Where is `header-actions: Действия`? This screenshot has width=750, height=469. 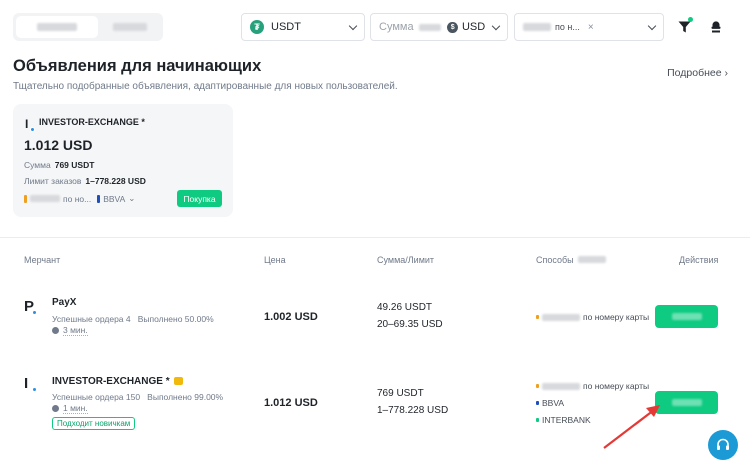
header-actions: Действия is located at coordinates (699, 260).